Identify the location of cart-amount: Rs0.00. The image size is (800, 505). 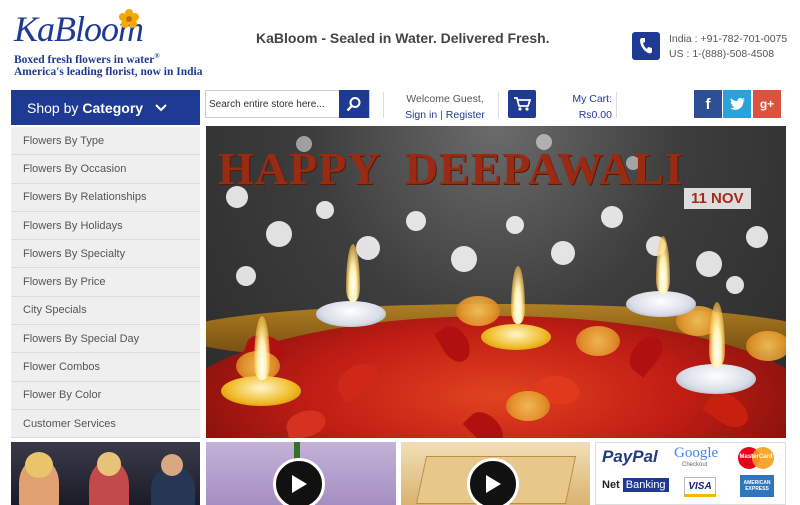
(595, 115).